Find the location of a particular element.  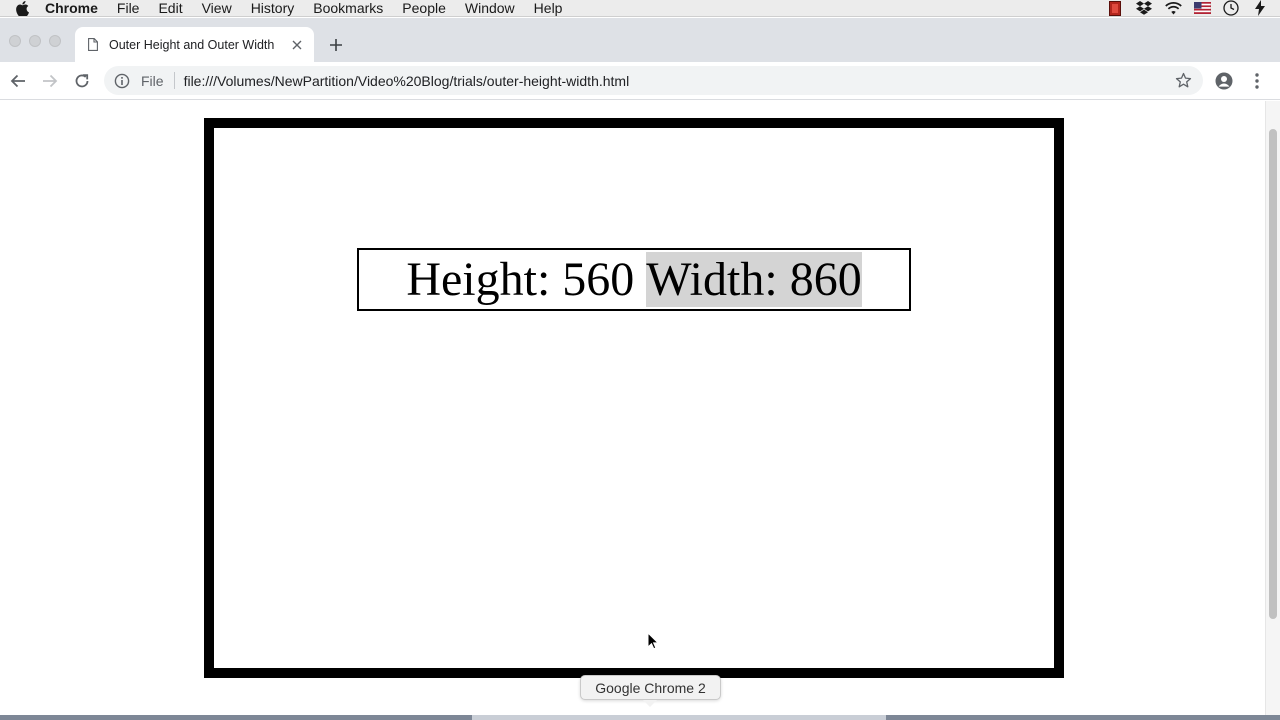

tab-outer-height-width: Outer Height and Outer Width is located at coordinates (194, 44).